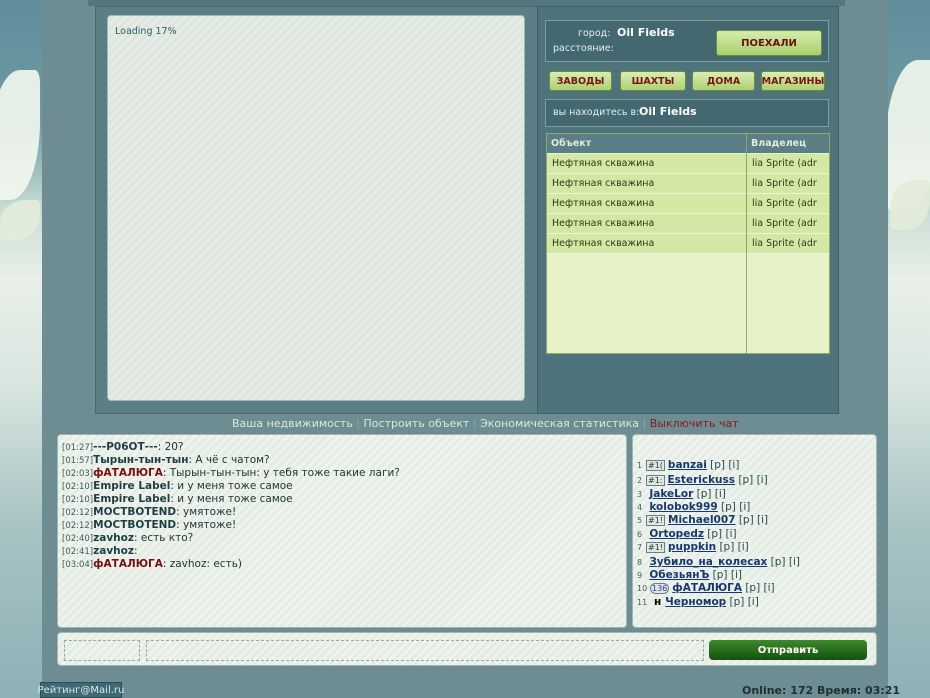  I want to click on chat-time: [03:04], so click(78, 565).